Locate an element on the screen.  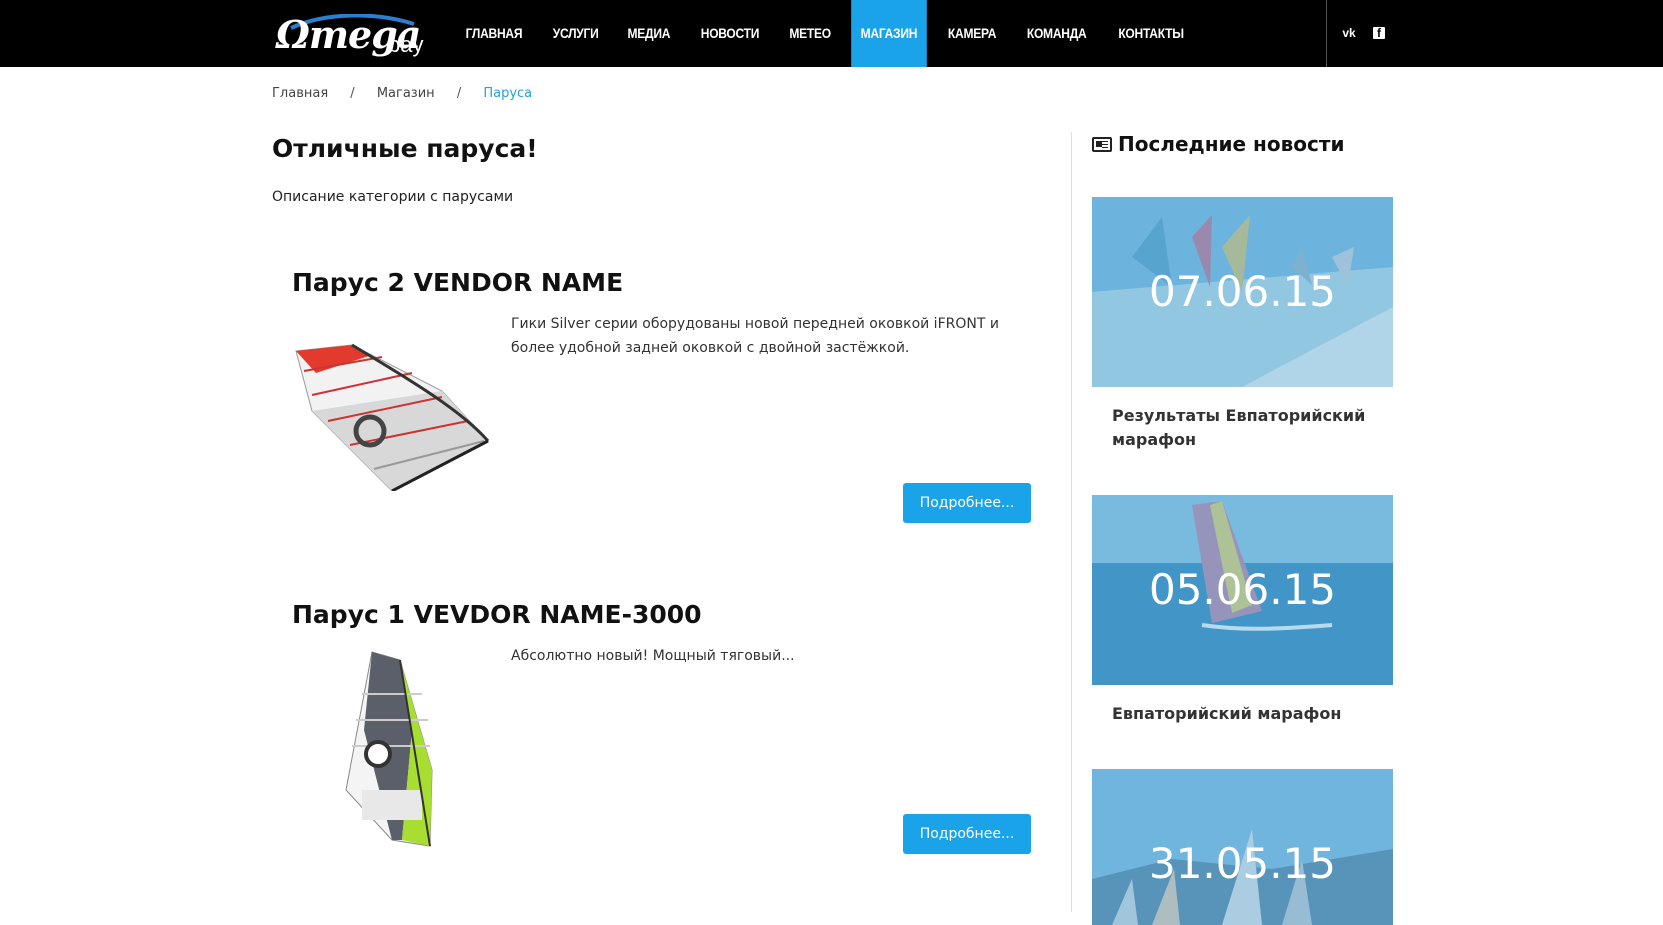
nav-item-home: ГЛАВНАЯ is located at coordinates (494, 33).